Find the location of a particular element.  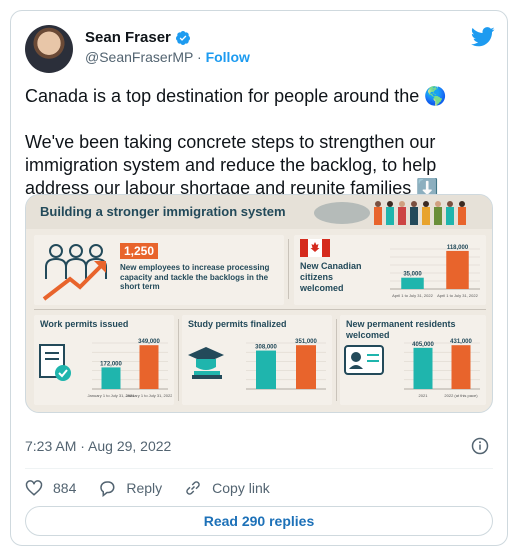

chart-data-label: 118,000 is located at coordinates (458, 248).